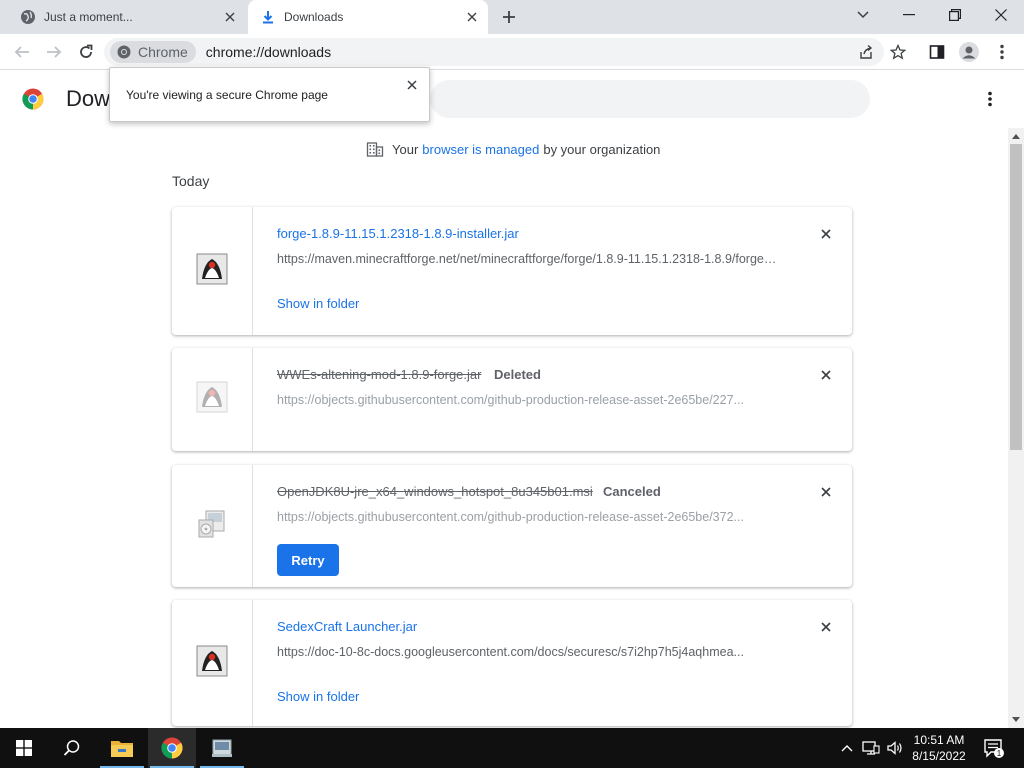 This screenshot has width=1024, height=768. What do you see at coordinates (863, 15) in the screenshot?
I see `tab-search-icon` at bounding box center [863, 15].